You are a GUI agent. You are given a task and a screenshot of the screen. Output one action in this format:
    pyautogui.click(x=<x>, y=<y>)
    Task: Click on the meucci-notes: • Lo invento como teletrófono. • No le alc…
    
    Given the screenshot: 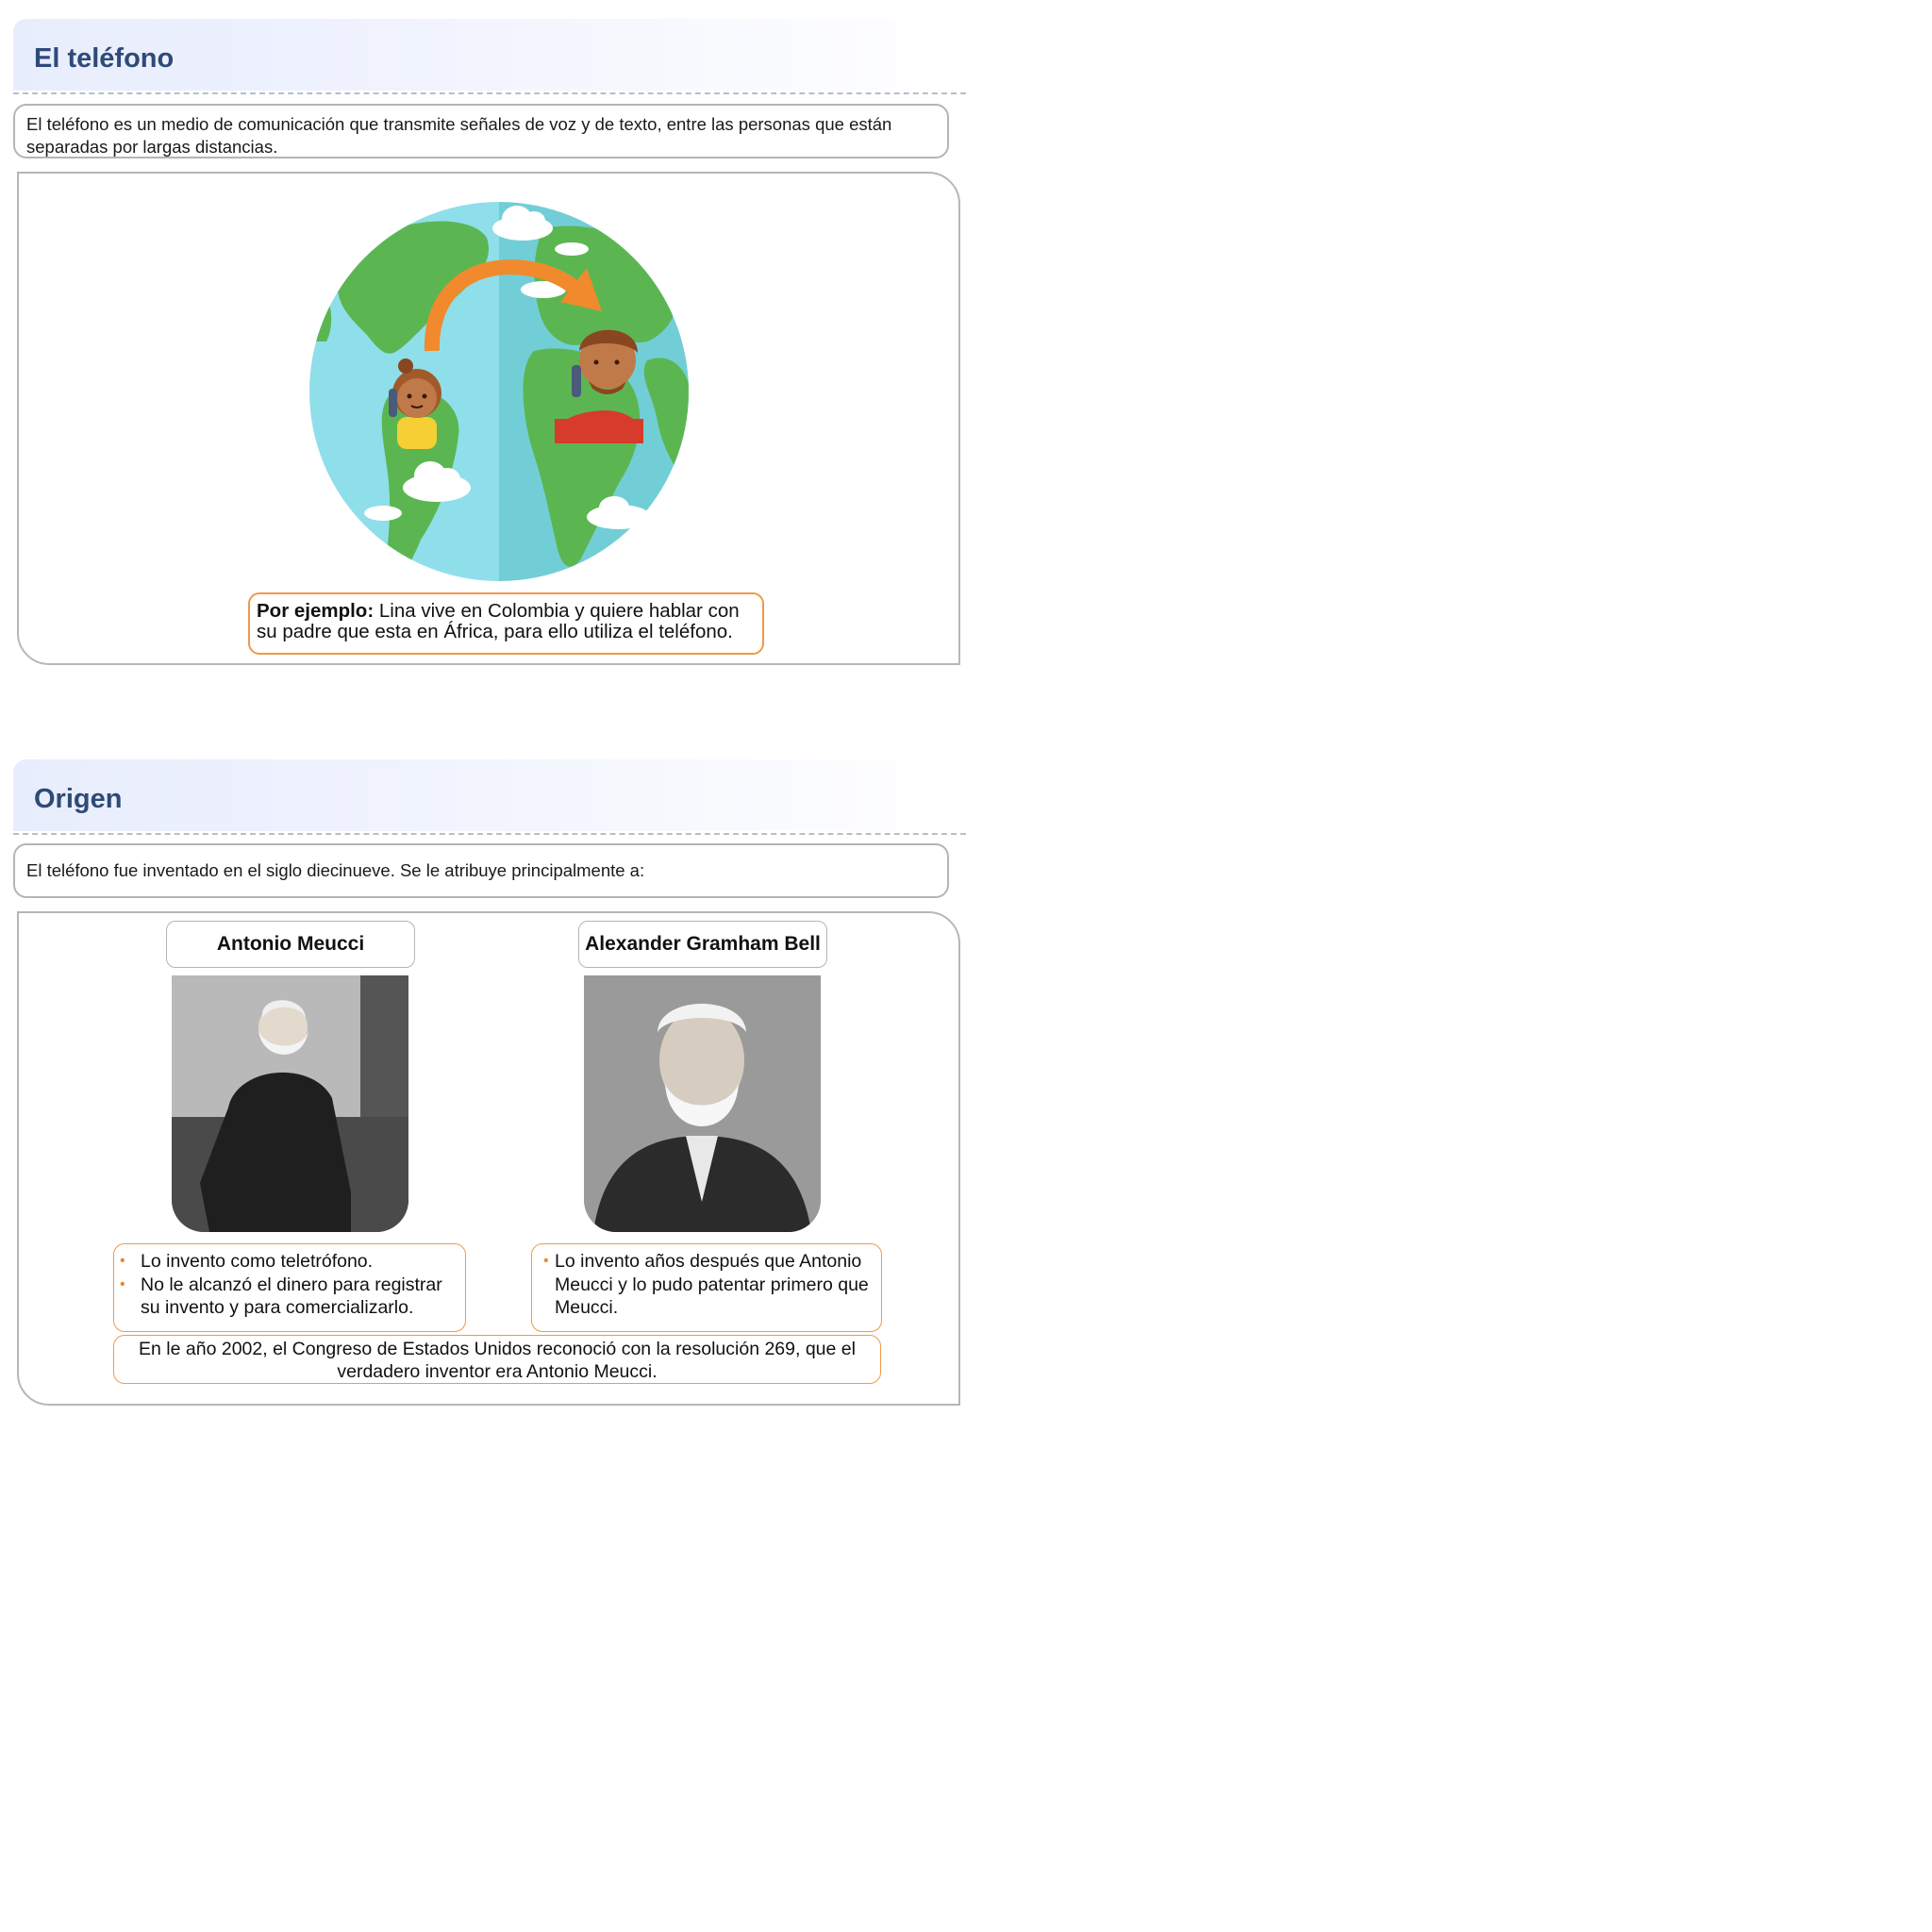 What is the action you would take?
    pyautogui.click(x=290, y=1287)
    